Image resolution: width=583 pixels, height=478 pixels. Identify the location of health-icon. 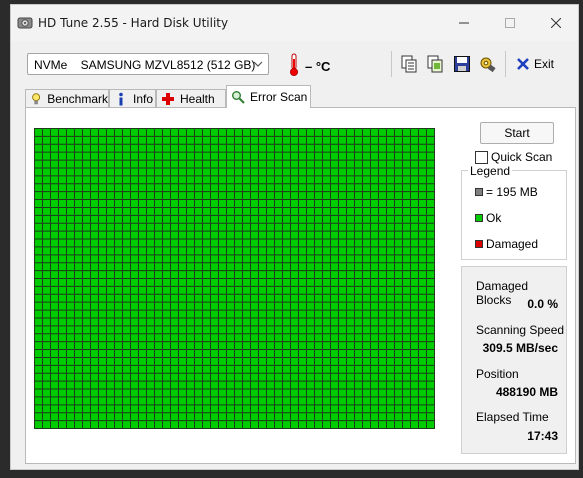
(168, 98).